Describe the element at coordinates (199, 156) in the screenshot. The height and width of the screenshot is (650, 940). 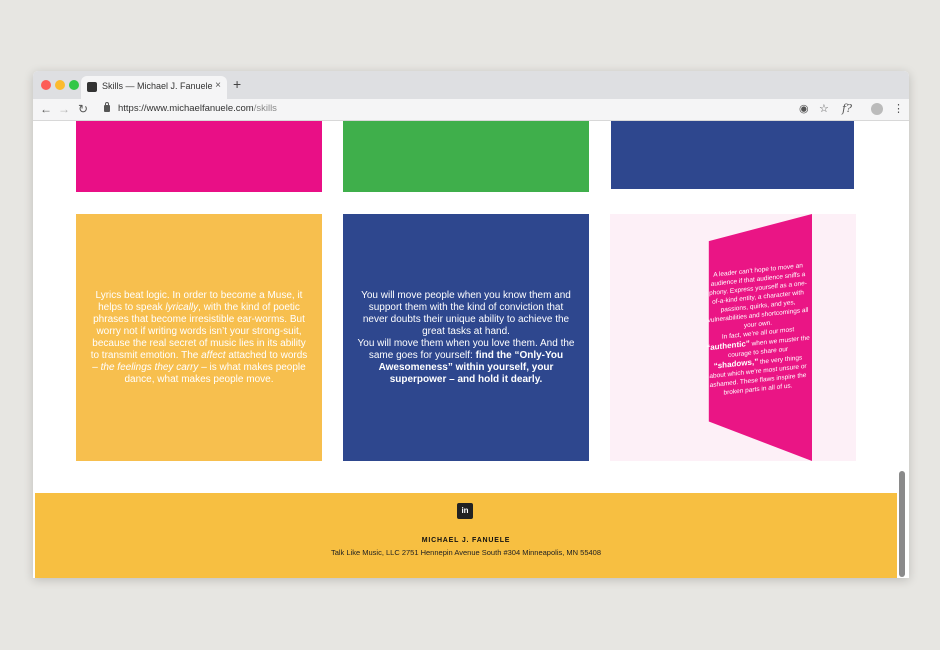
I see `pink-card` at that location.